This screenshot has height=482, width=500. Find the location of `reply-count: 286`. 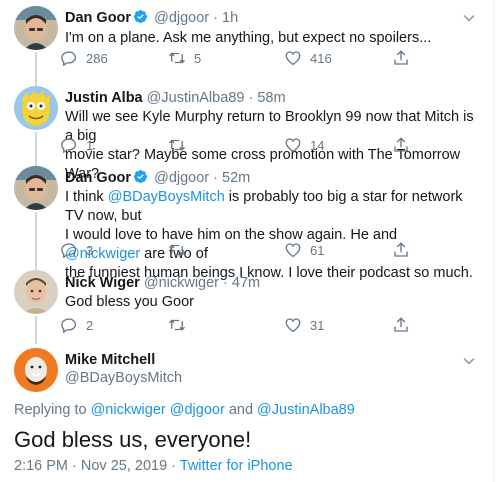

reply-count: 286 is located at coordinates (97, 58).